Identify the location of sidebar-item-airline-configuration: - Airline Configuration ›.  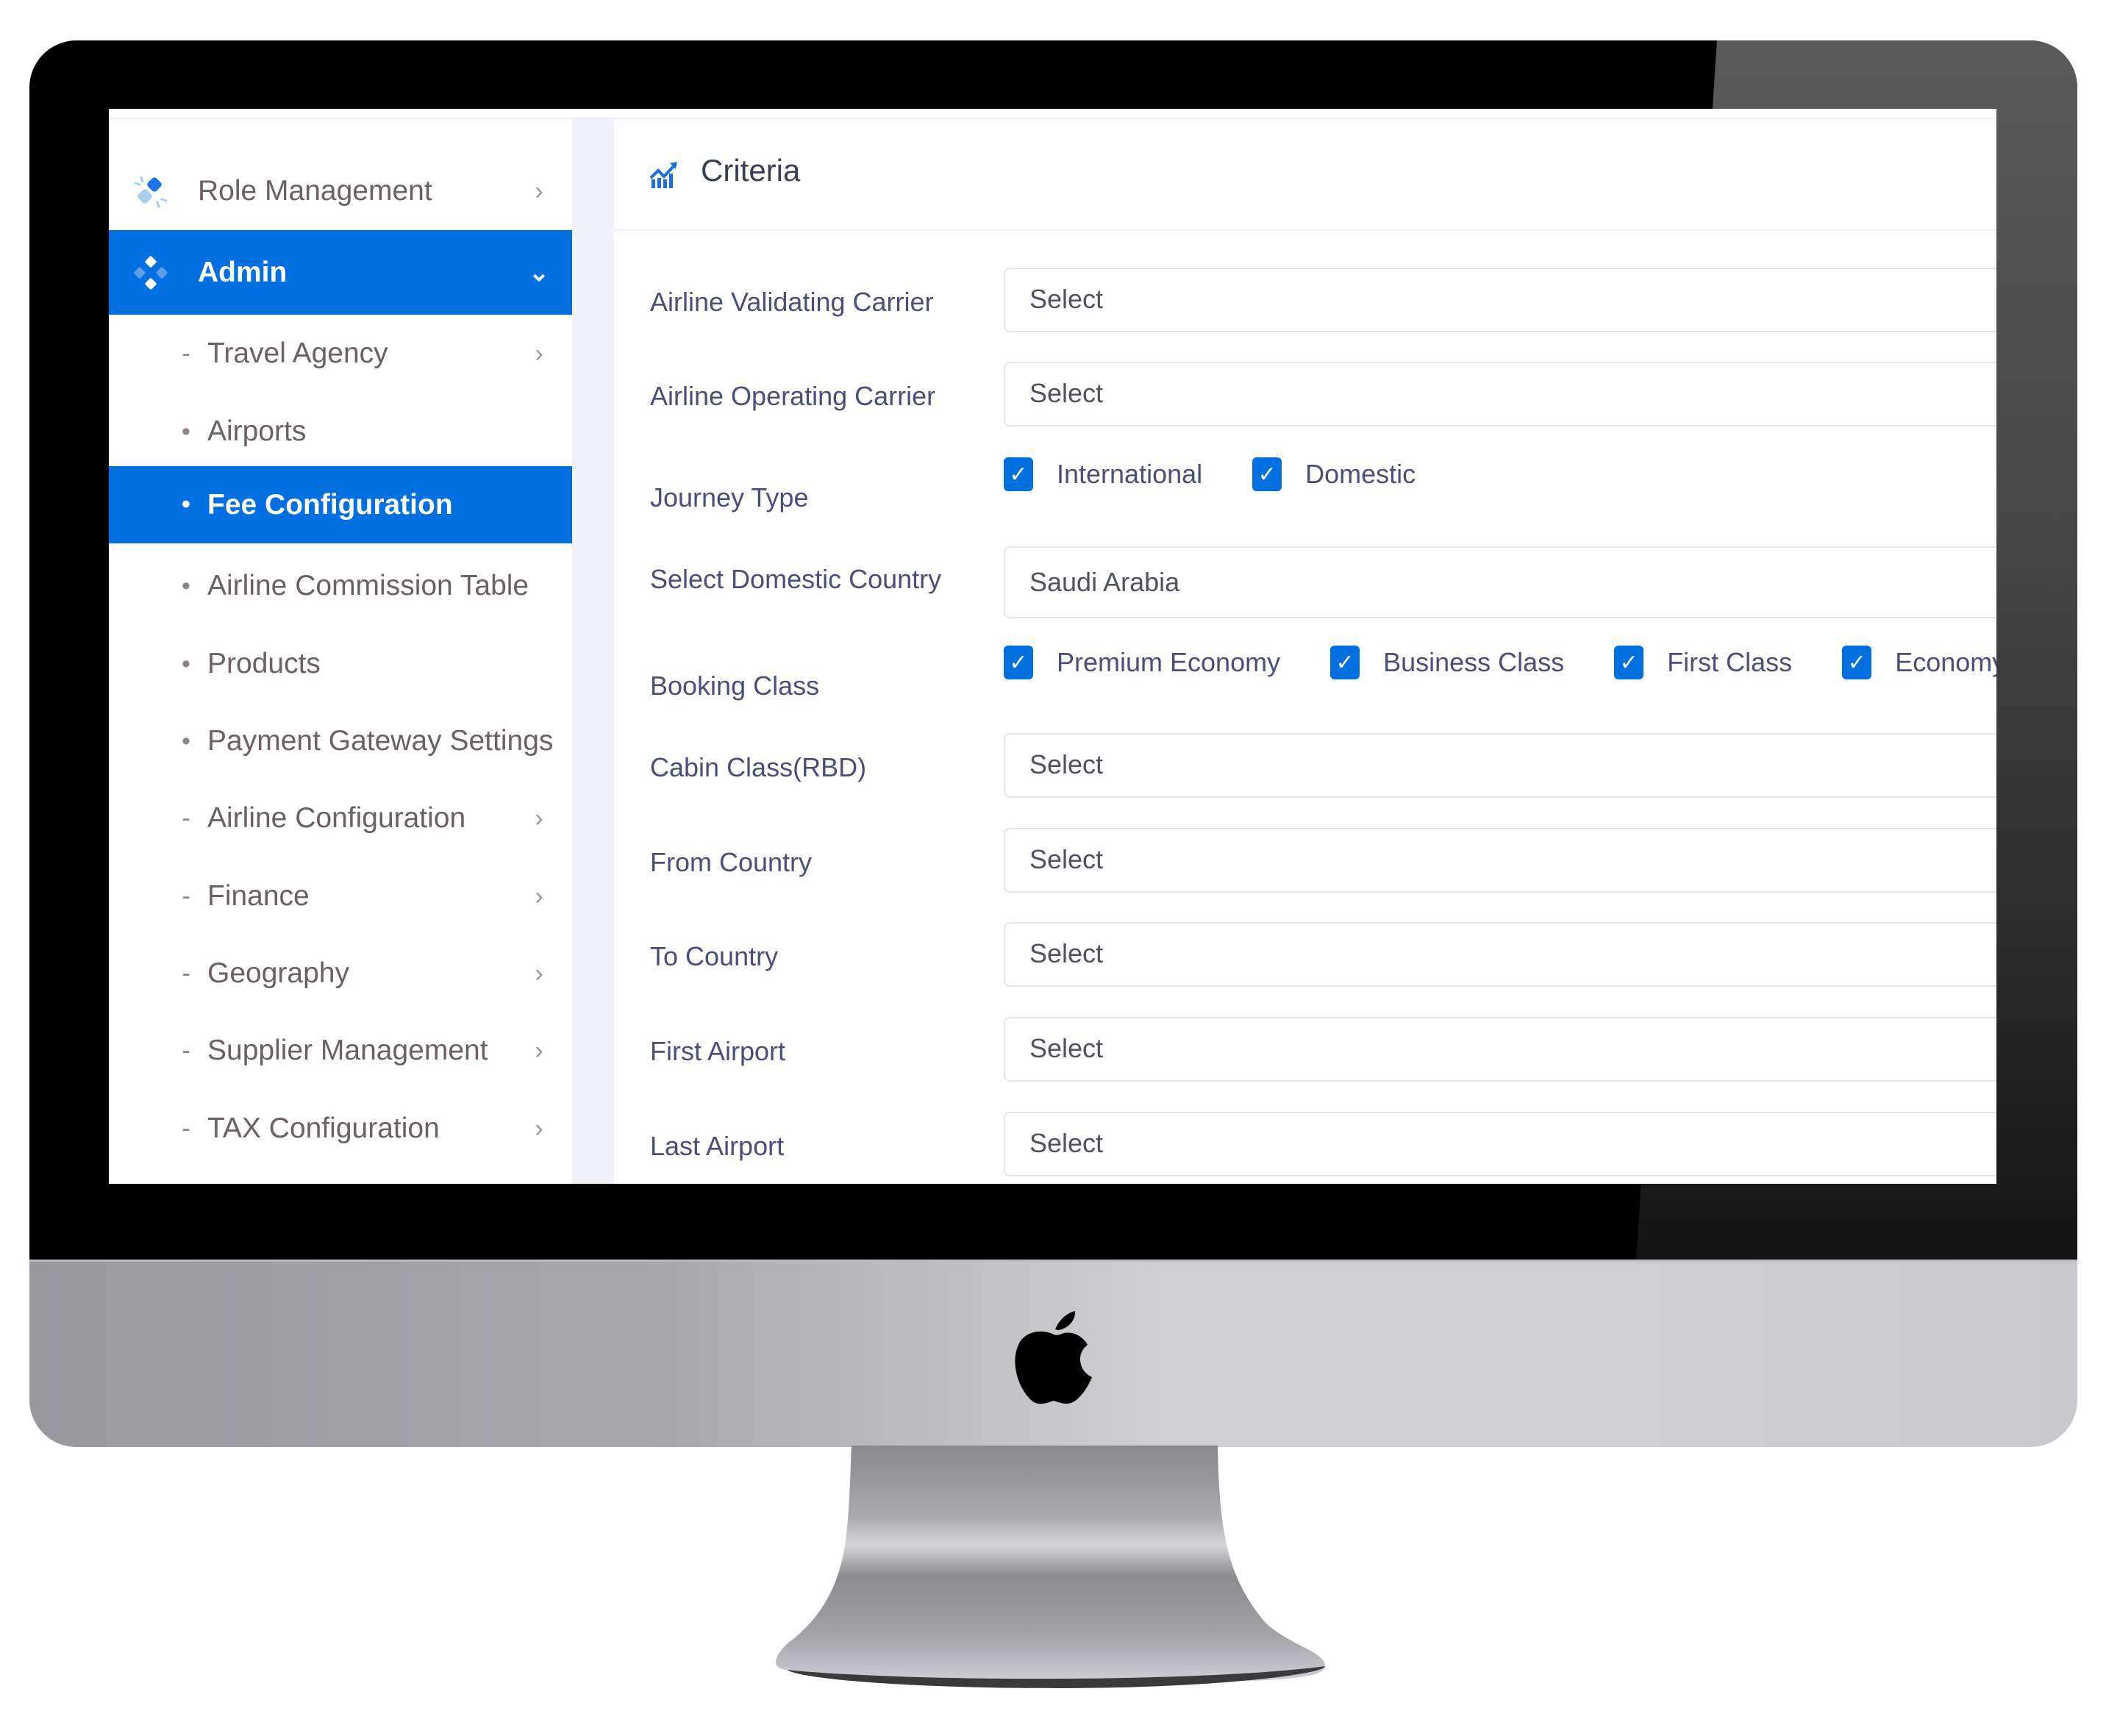
(340, 818).